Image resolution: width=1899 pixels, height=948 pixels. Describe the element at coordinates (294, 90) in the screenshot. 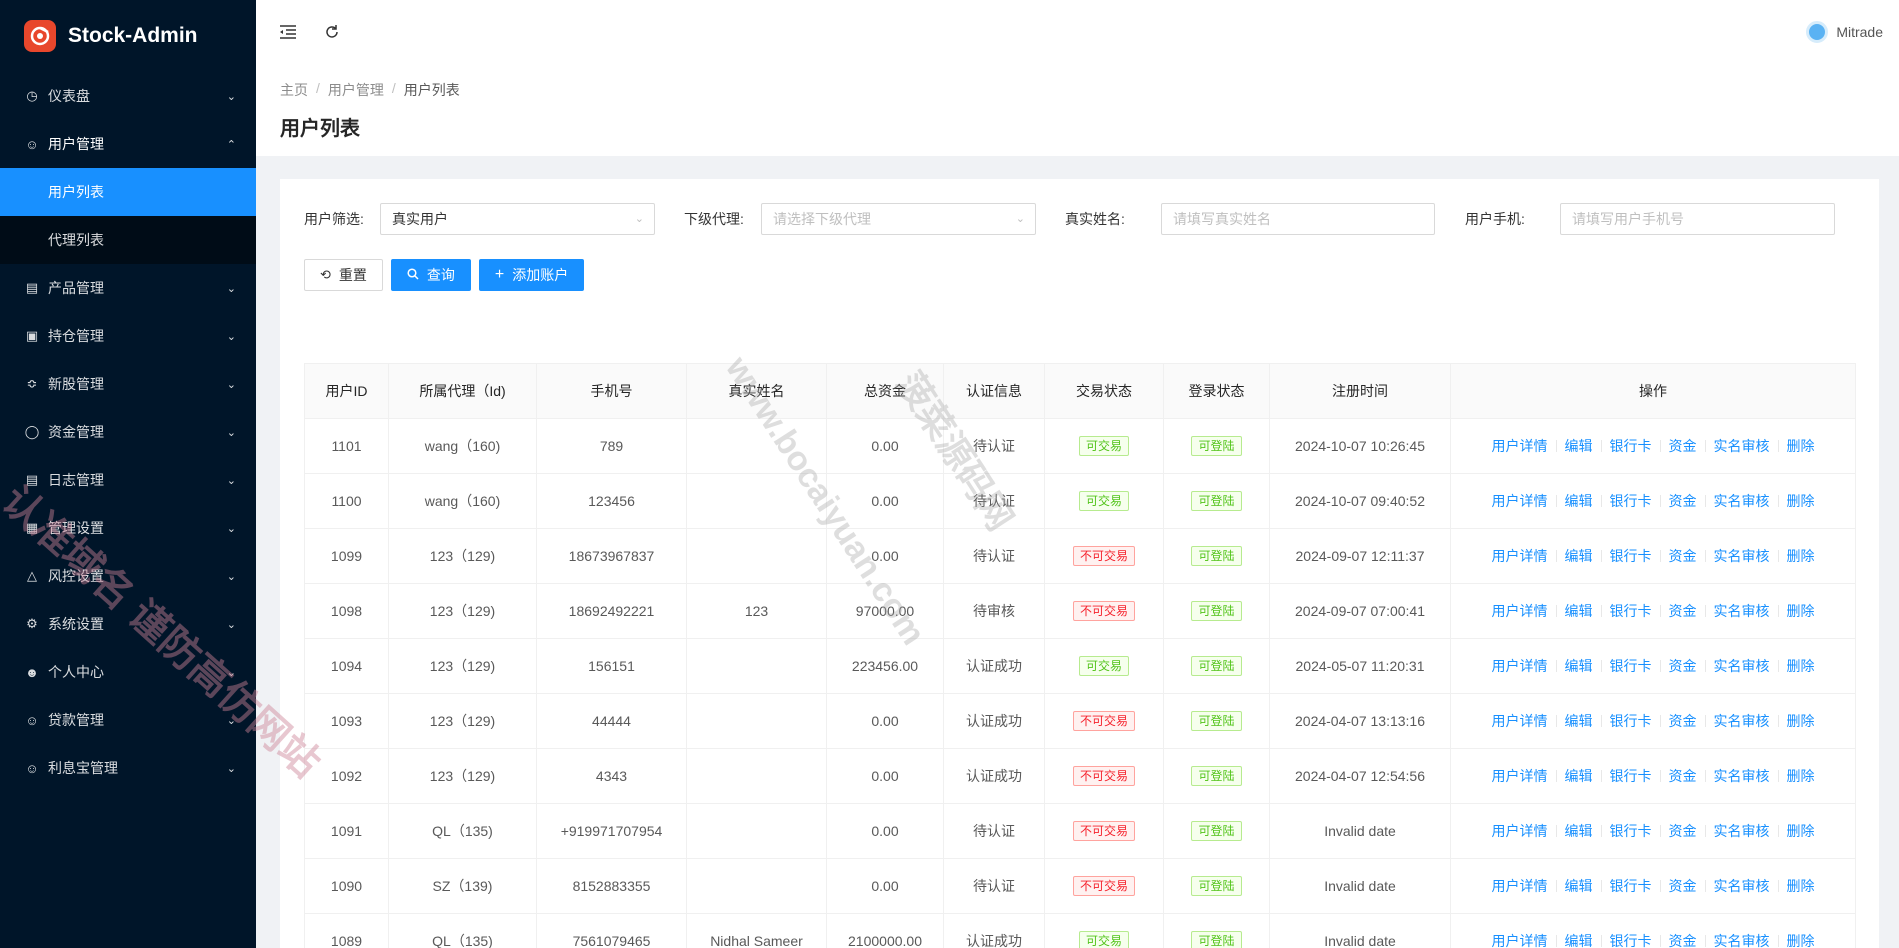

I see `breadcrumb-home: 主页` at that location.